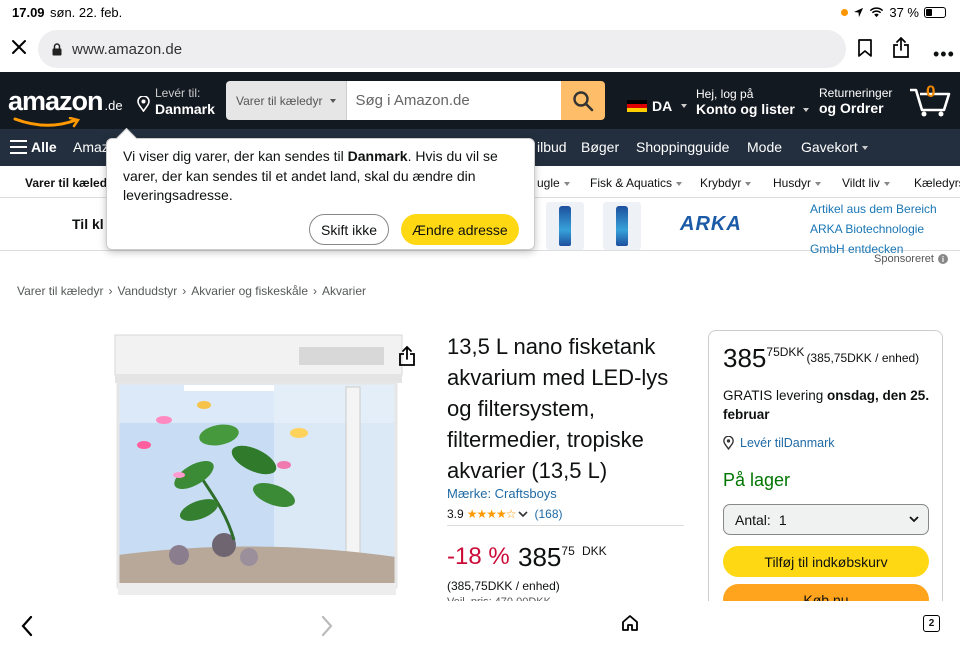 The width and height of the screenshot is (960, 667). I want to click on product-image, so click(254, 463).